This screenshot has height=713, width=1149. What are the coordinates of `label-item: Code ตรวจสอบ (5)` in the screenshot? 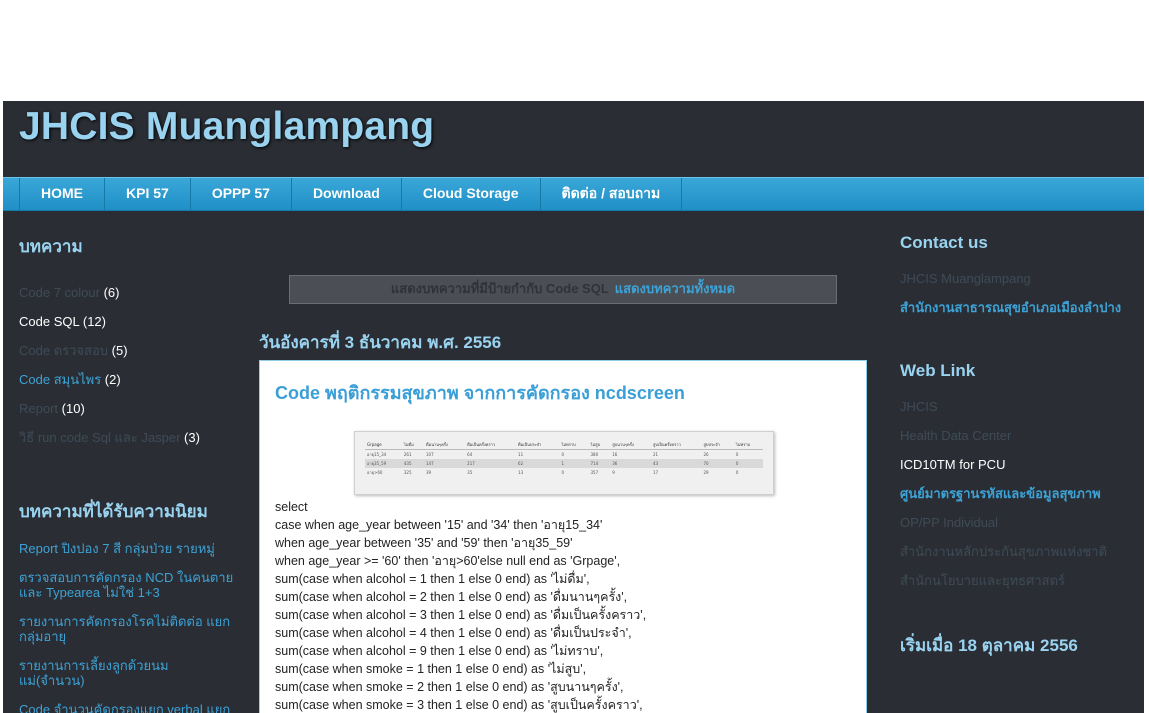 It's located at (126, 350).